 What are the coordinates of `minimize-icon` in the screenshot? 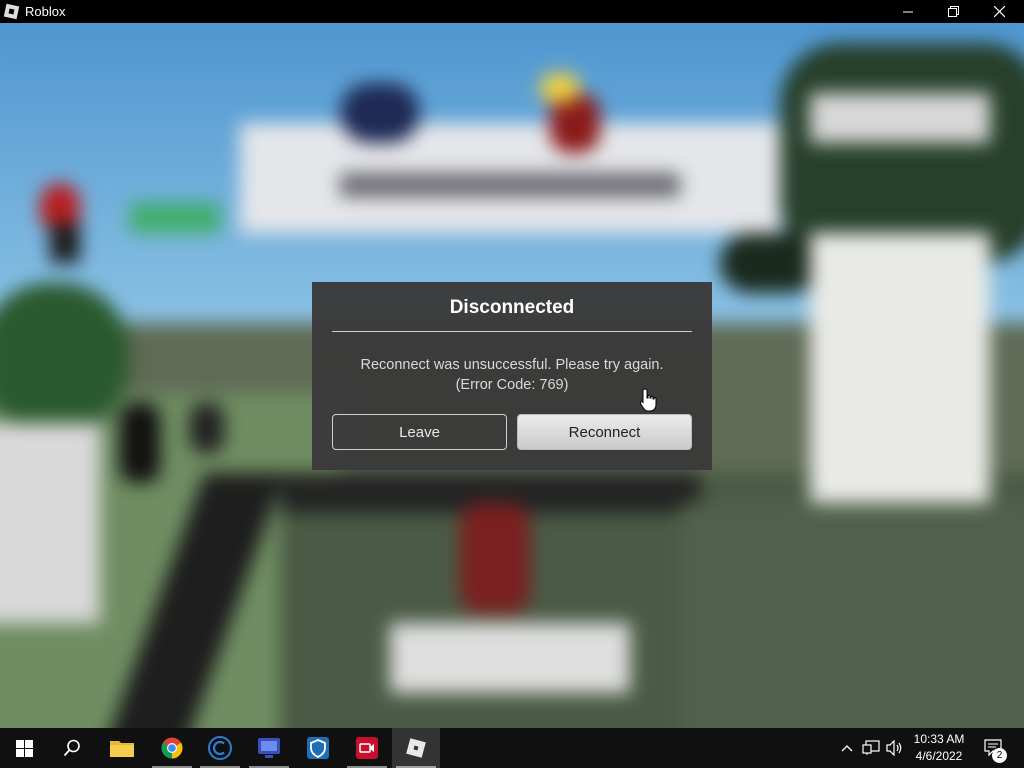 It's located at (908, 11).